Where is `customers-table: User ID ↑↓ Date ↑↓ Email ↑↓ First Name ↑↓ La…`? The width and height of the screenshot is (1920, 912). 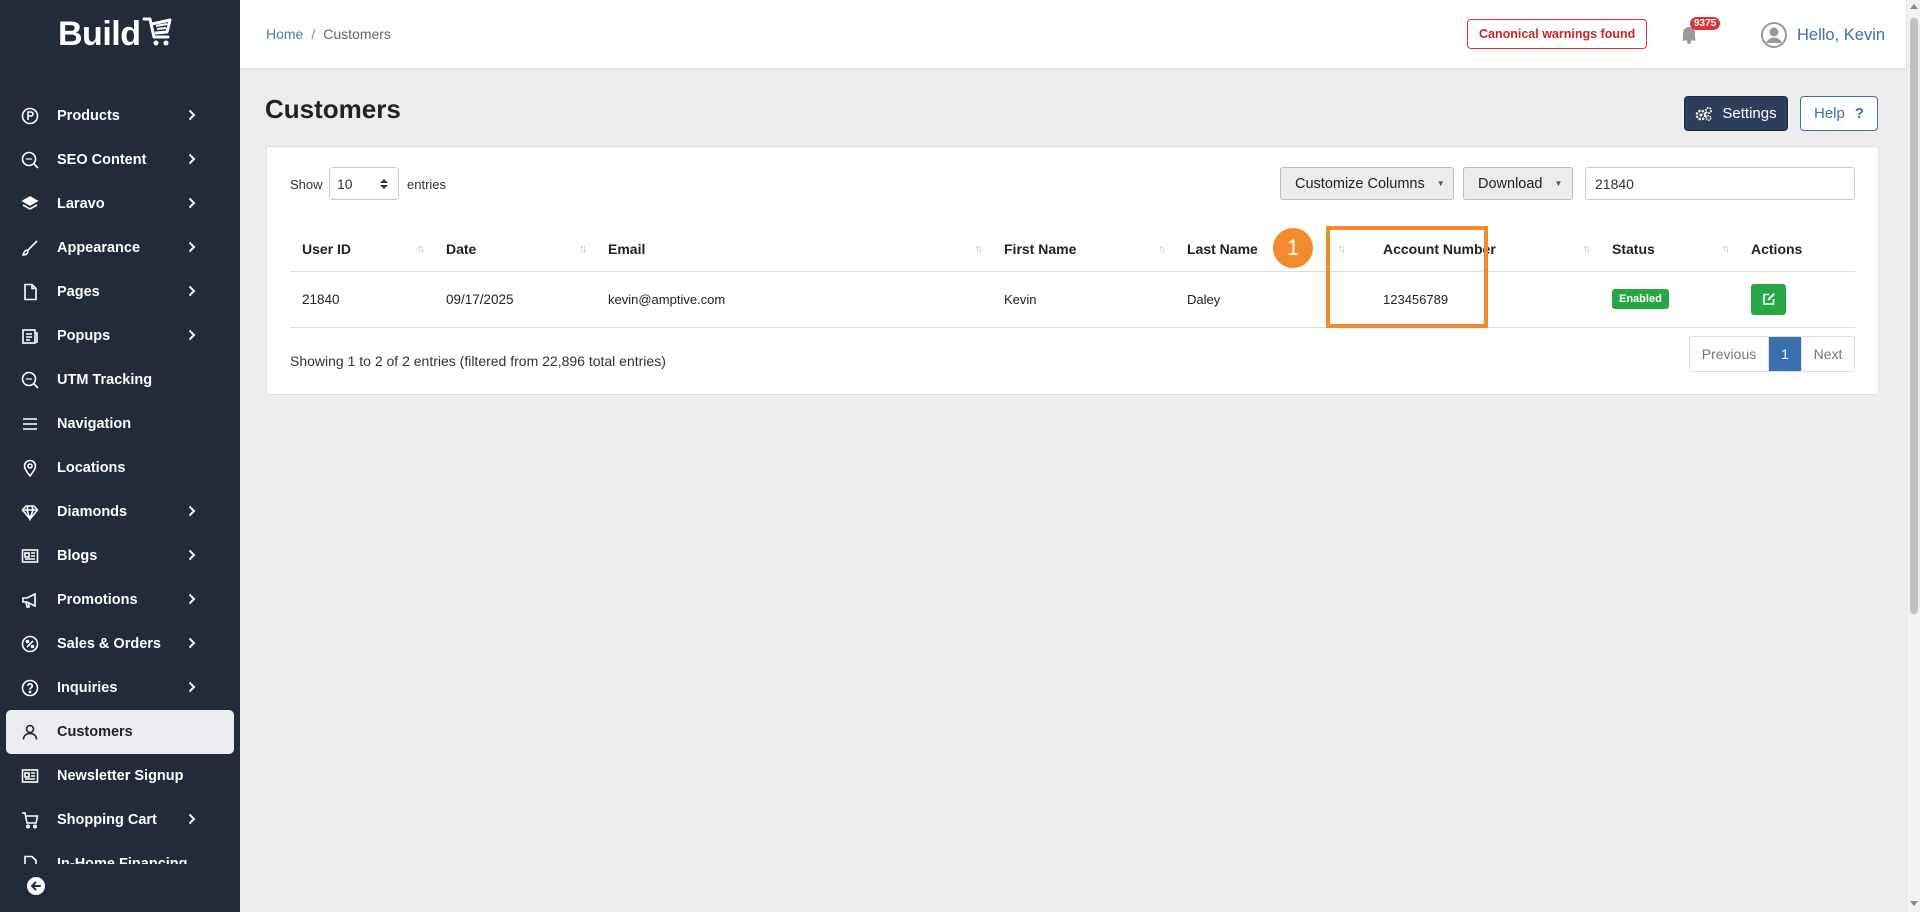
customers-table: User ID ↑↓ Date ↑↓ Email ↑↓ First Name ↑↓ La… is located at coordinates (1072, 277).